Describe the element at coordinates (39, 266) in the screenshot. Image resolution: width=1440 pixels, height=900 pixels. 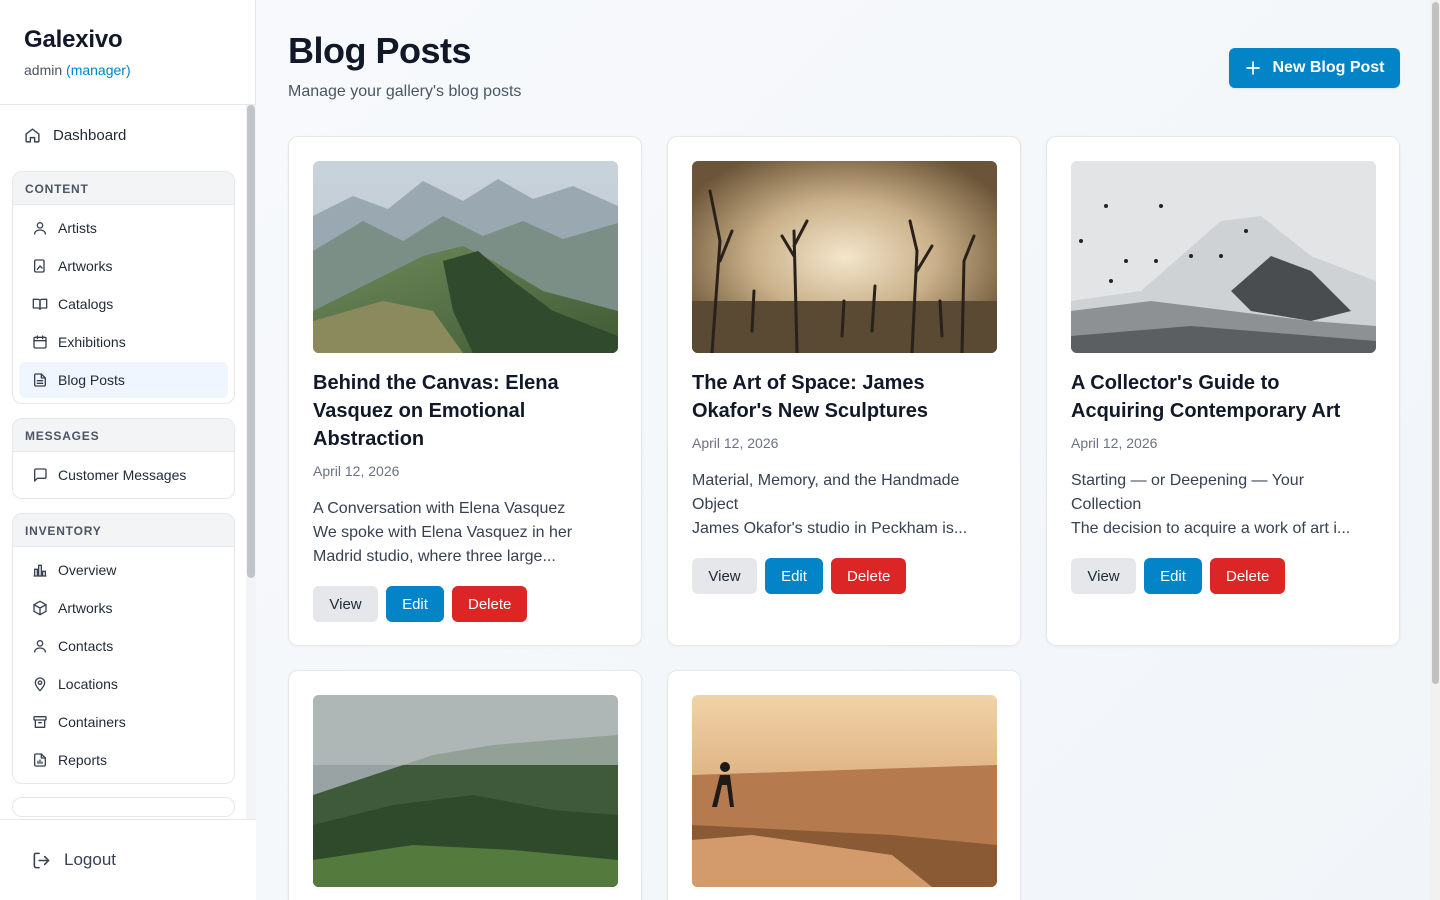
I see `palette-icon` at that location.